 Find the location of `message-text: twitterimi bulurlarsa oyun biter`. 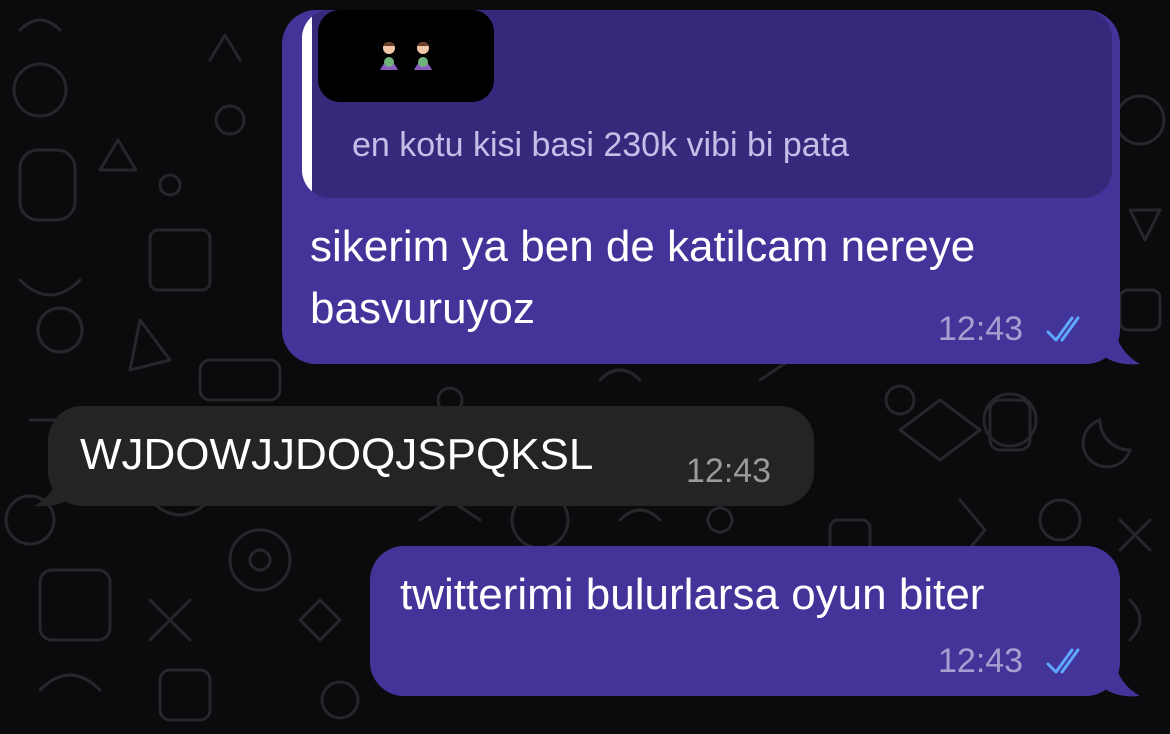

message-text: twitterimi bulurlarsa oyun biter is located at coordinates (692, 594).